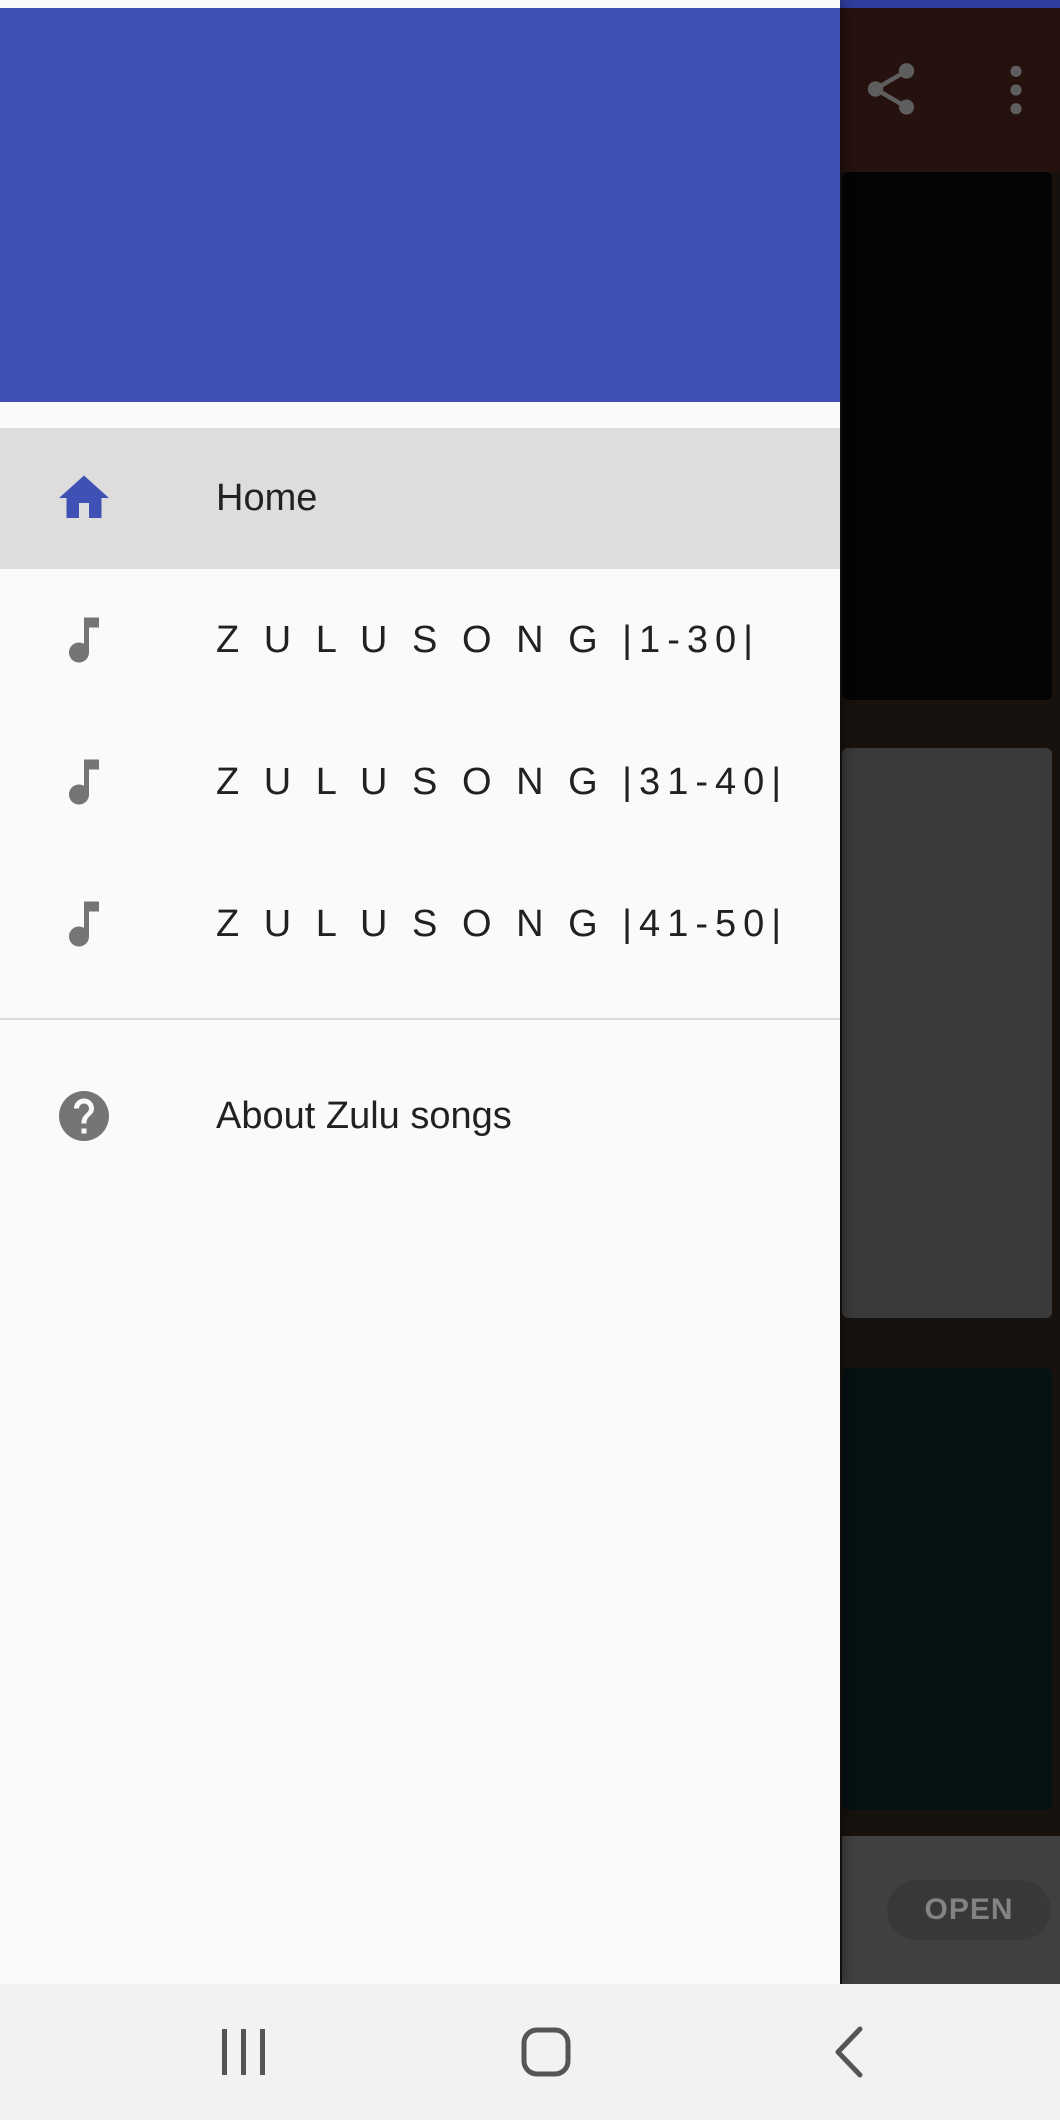  What do you see at coordinates (84, 1116) in the screenshot?
I see `help-icon` at bounding box center [84, 1116].